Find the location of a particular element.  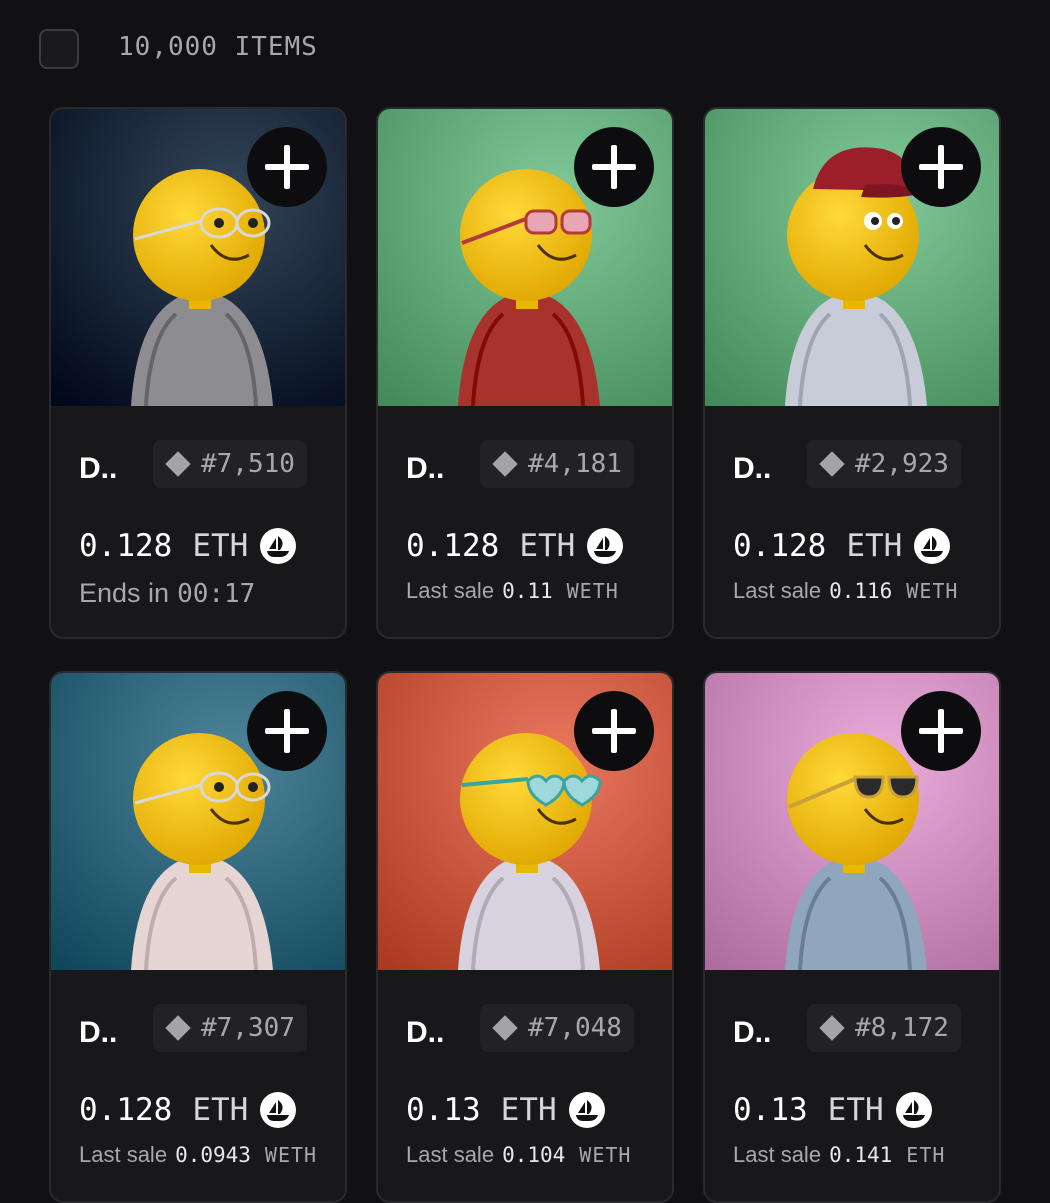

sale-info: Last sale 0.141 ETH is located at coordinates (839, 1155).